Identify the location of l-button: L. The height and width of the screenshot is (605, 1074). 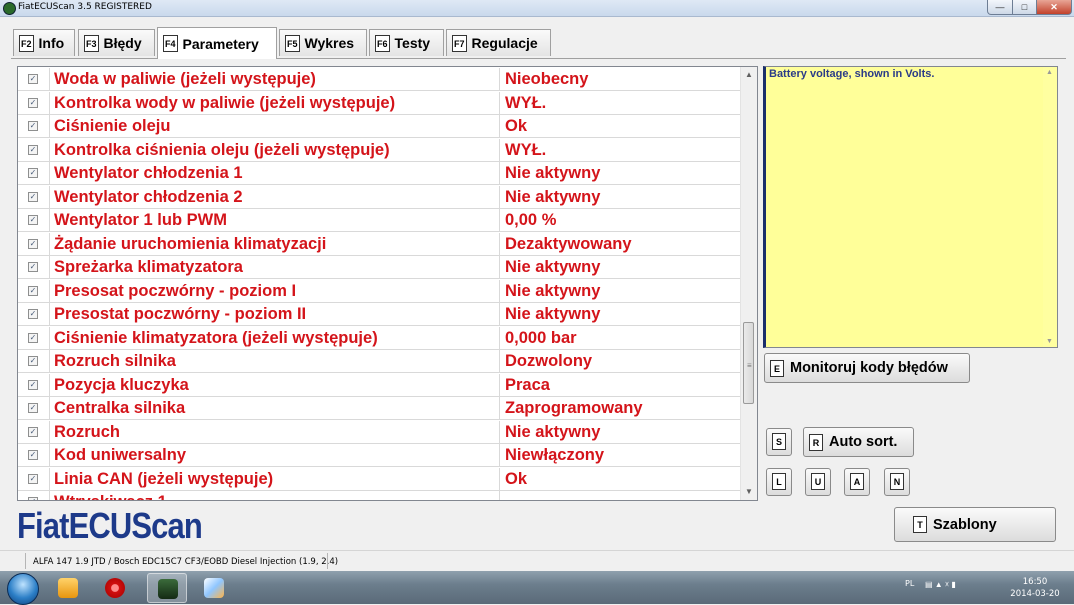
(779, 482).